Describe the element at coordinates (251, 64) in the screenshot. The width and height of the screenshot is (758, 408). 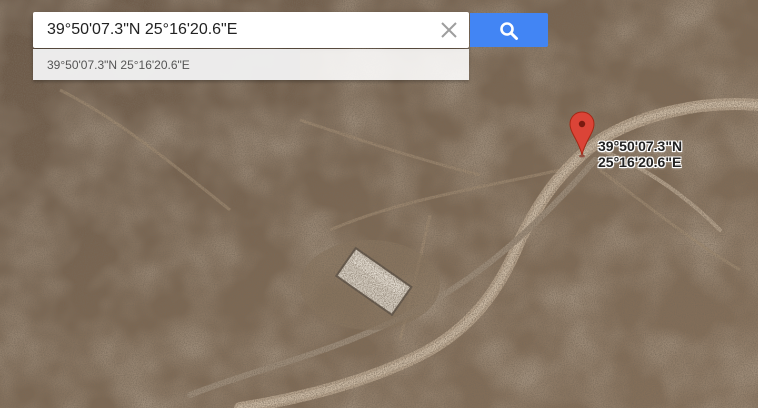
I see `suggestion-list: 39°50'07.3"N 25°16'20.6"E` at that location.